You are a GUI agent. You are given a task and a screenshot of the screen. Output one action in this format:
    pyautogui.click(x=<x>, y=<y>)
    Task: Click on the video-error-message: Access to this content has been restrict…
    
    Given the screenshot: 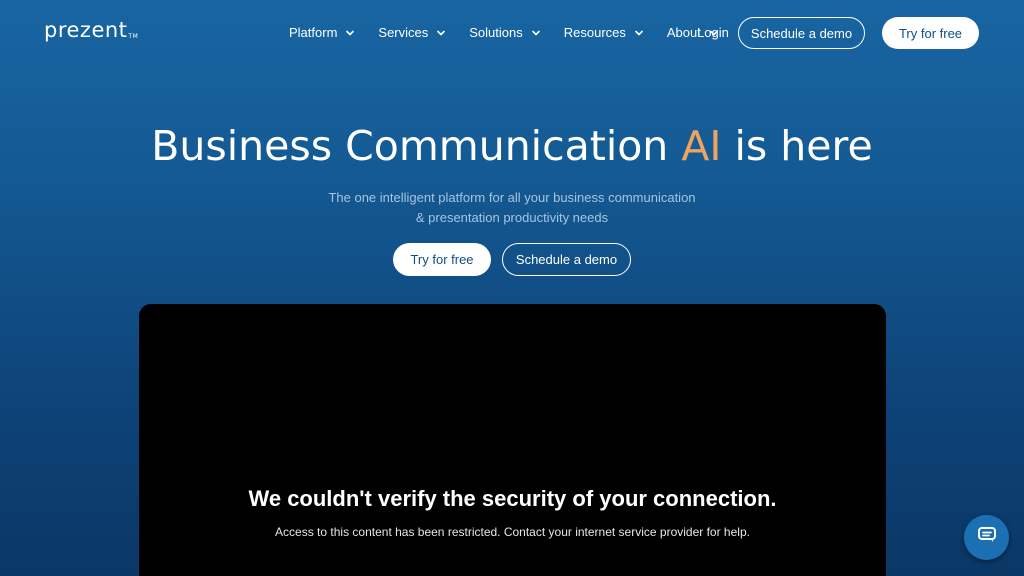 What is the action you would take?
    pyautogui.click(x=512, y=532)
    